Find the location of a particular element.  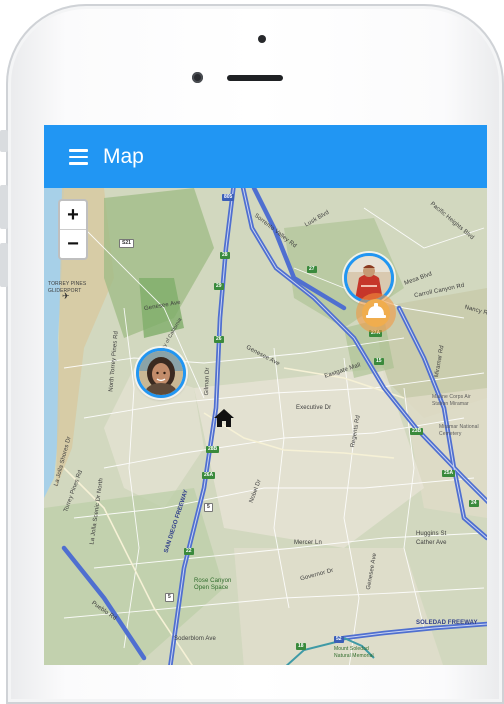

map-label-miramar-national-cemetery: Miramar National Cemetery is located at coordinates (459, 430).